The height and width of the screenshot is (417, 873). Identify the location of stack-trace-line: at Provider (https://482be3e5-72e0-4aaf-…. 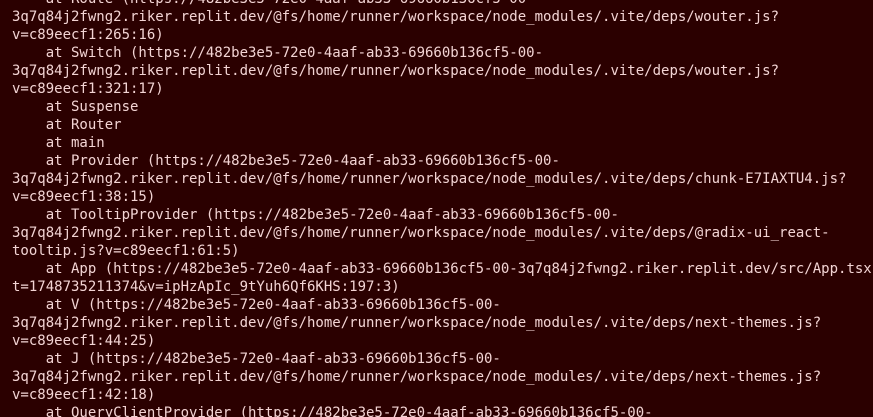
(286, 161).